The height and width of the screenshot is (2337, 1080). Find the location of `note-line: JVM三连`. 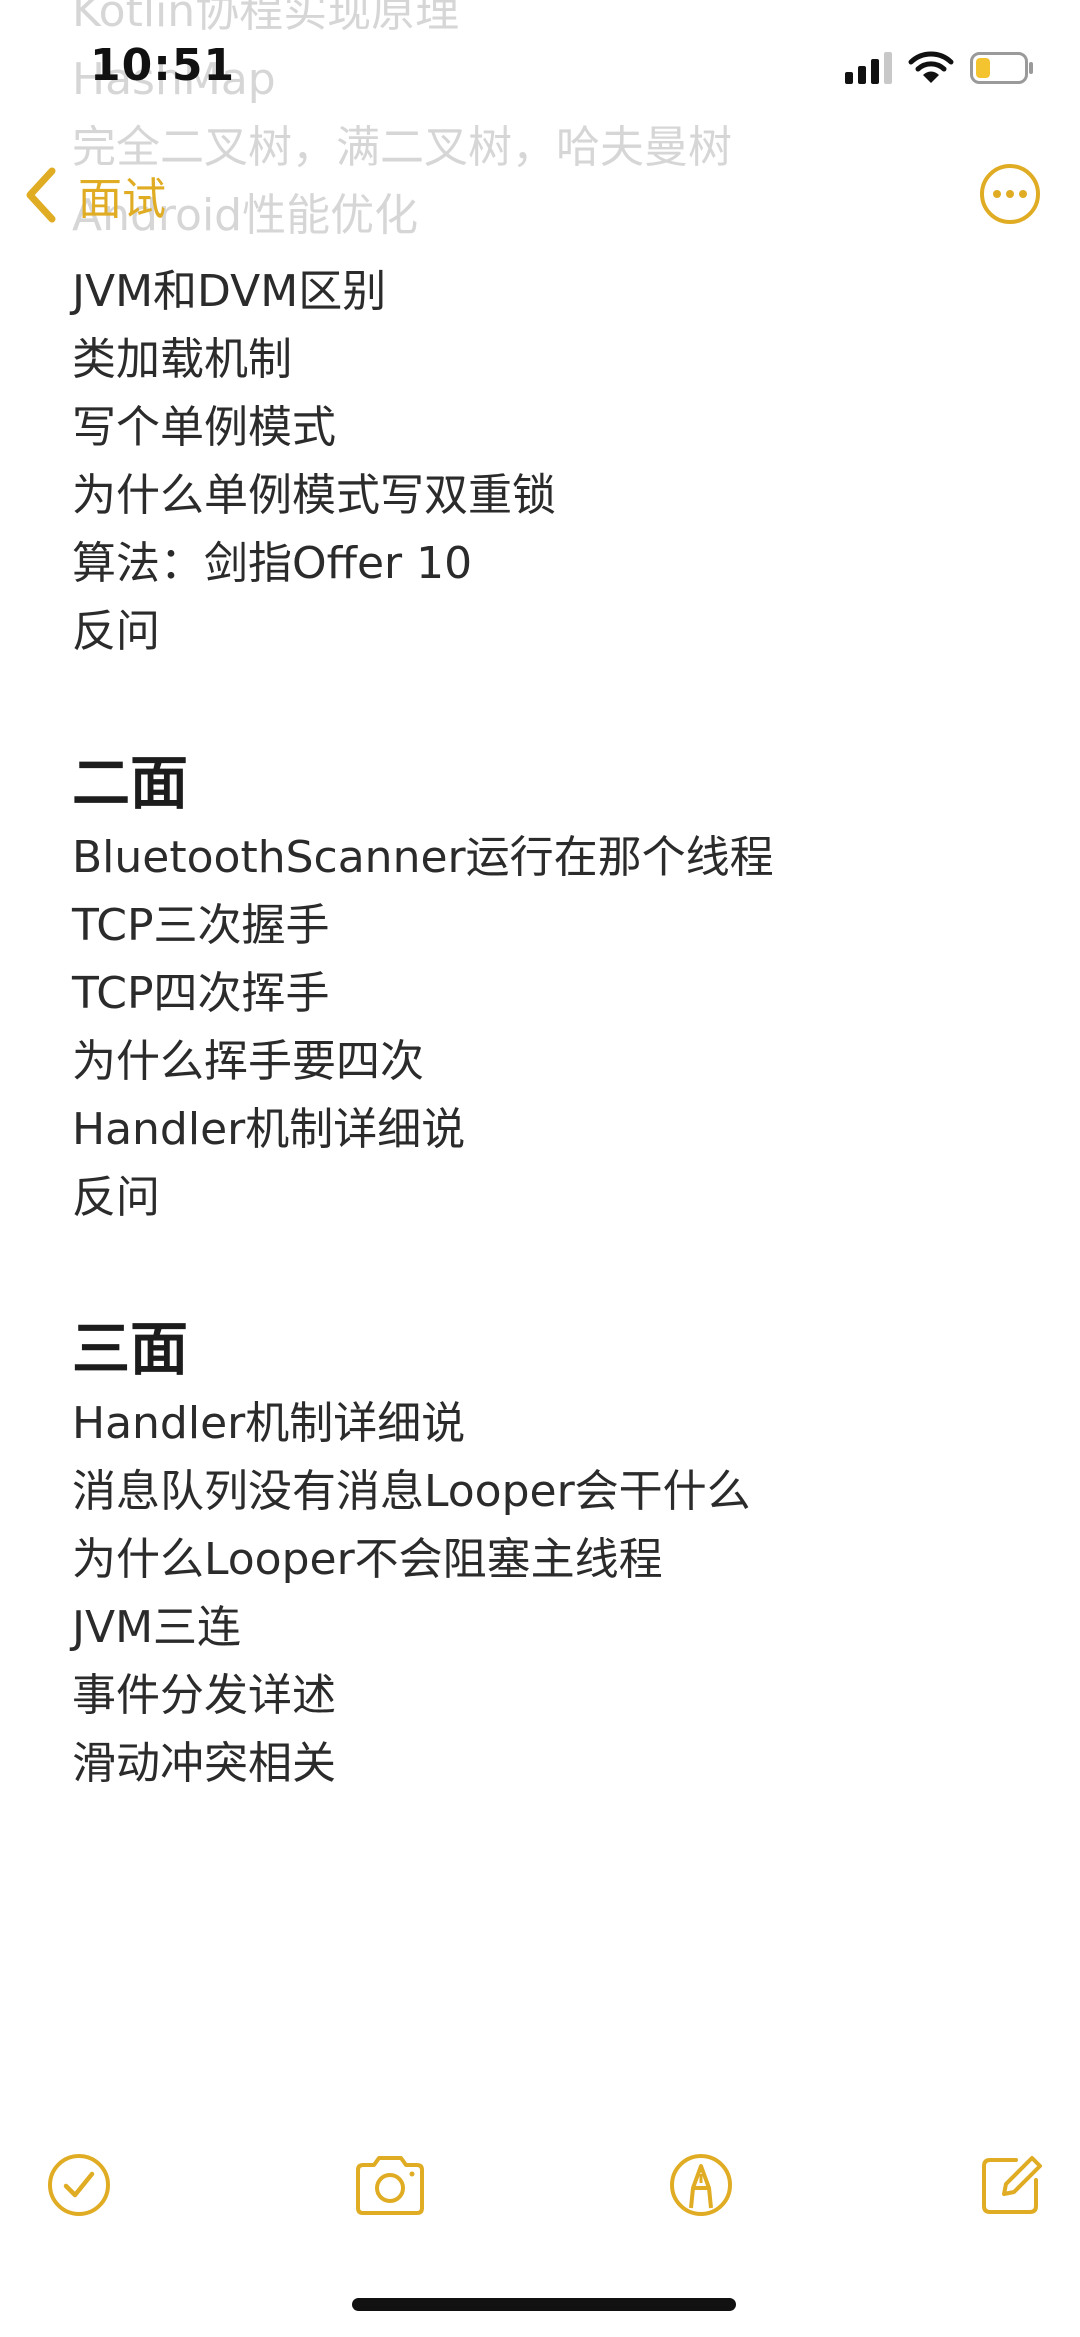

note-line: JVM三连 is located at coordinates (157, 1627).